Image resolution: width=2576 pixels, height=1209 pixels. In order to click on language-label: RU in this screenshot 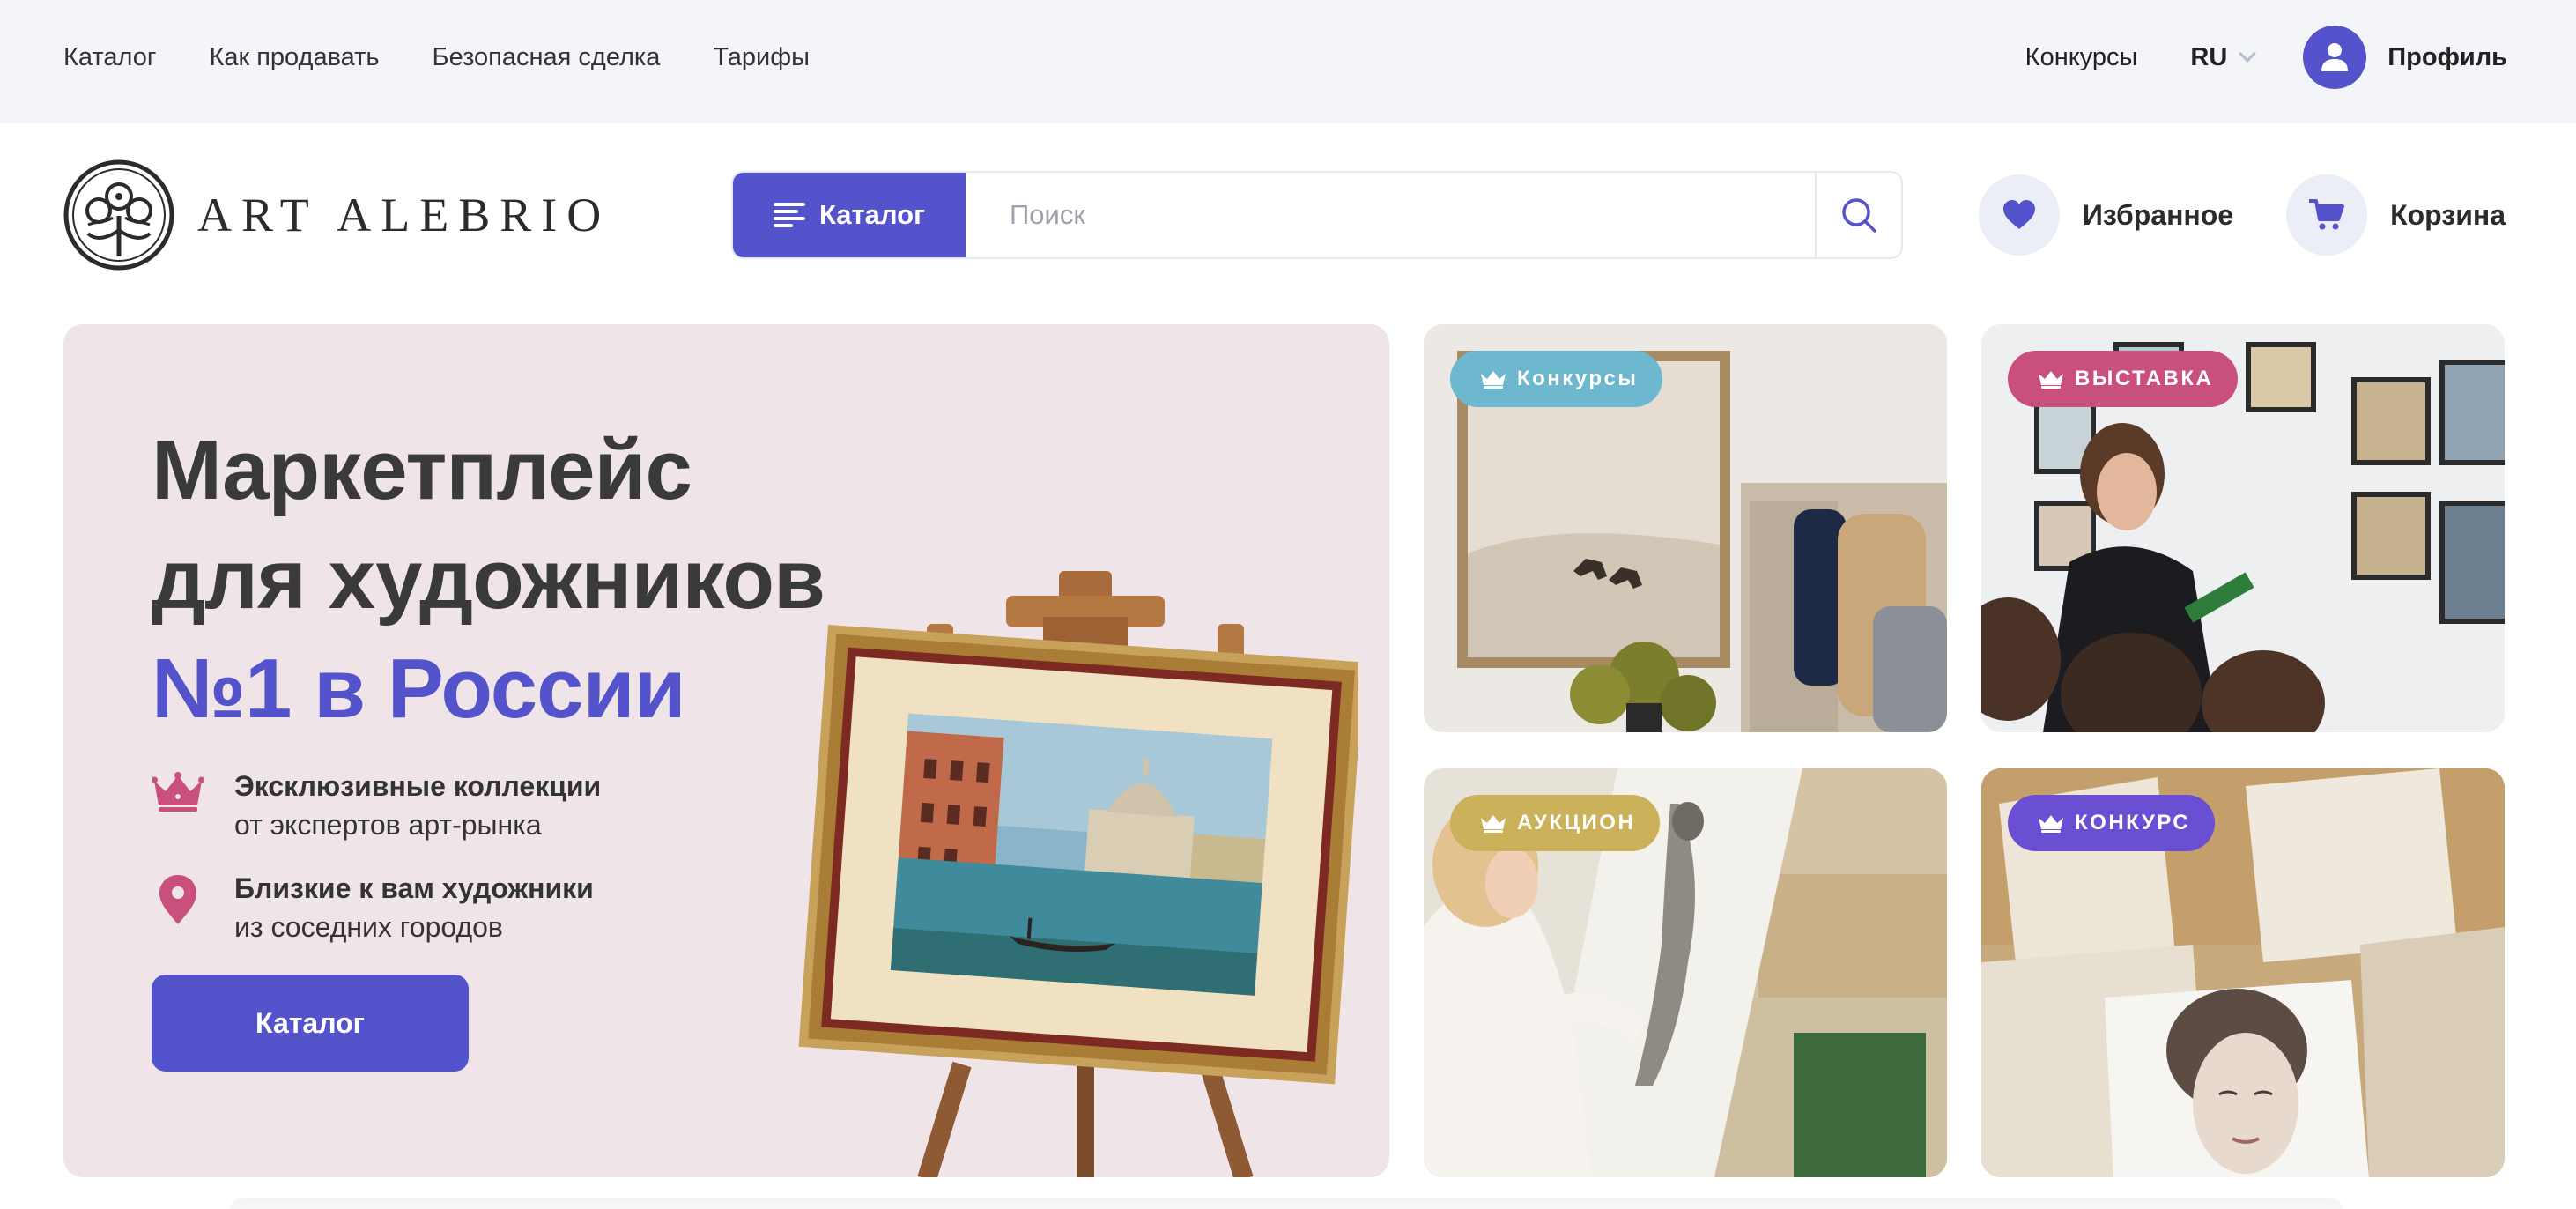, I will do `click(2209, 57)`.